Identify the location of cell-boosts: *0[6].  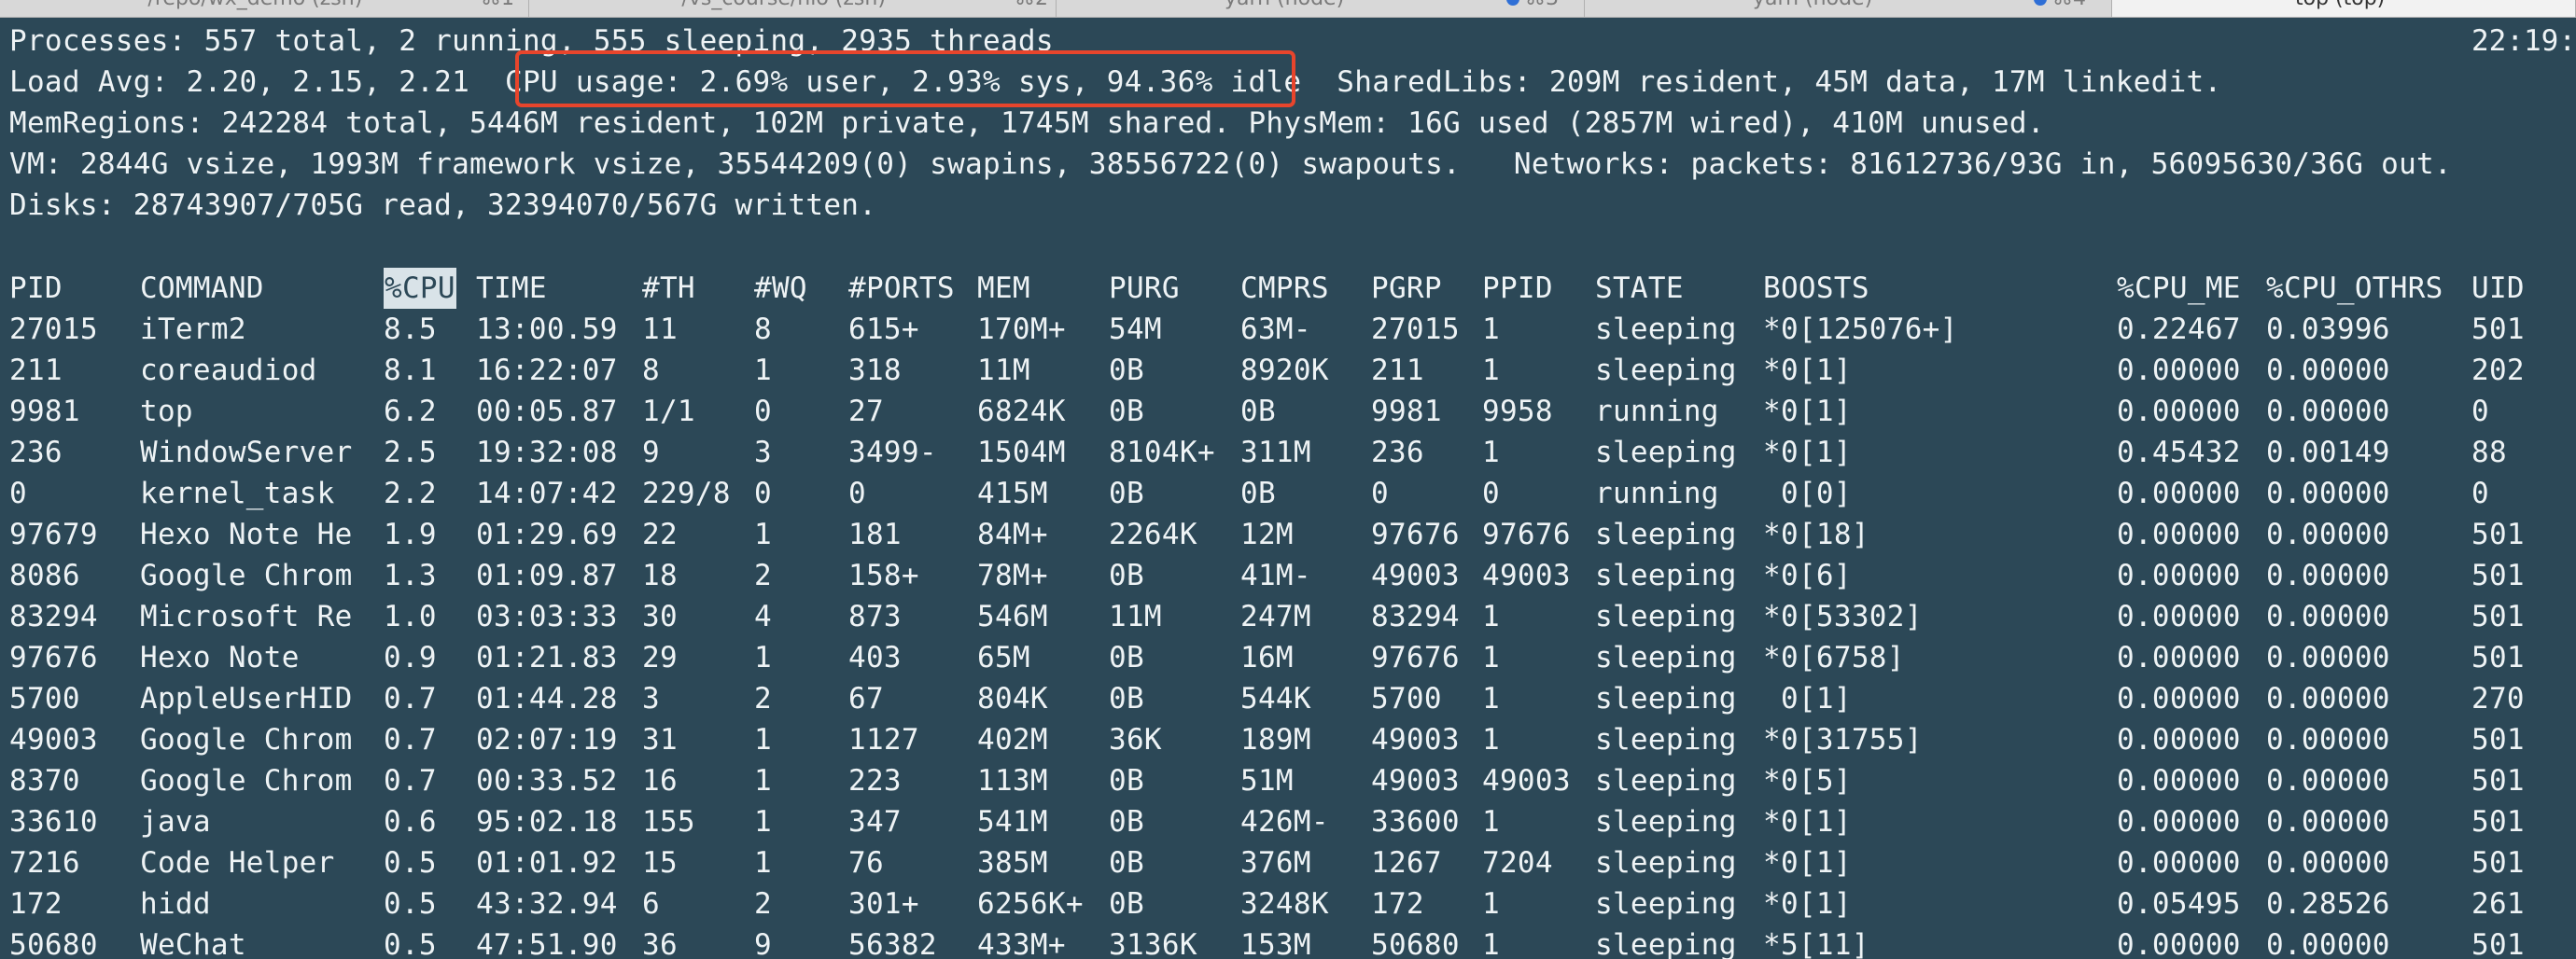
(1807, 575).